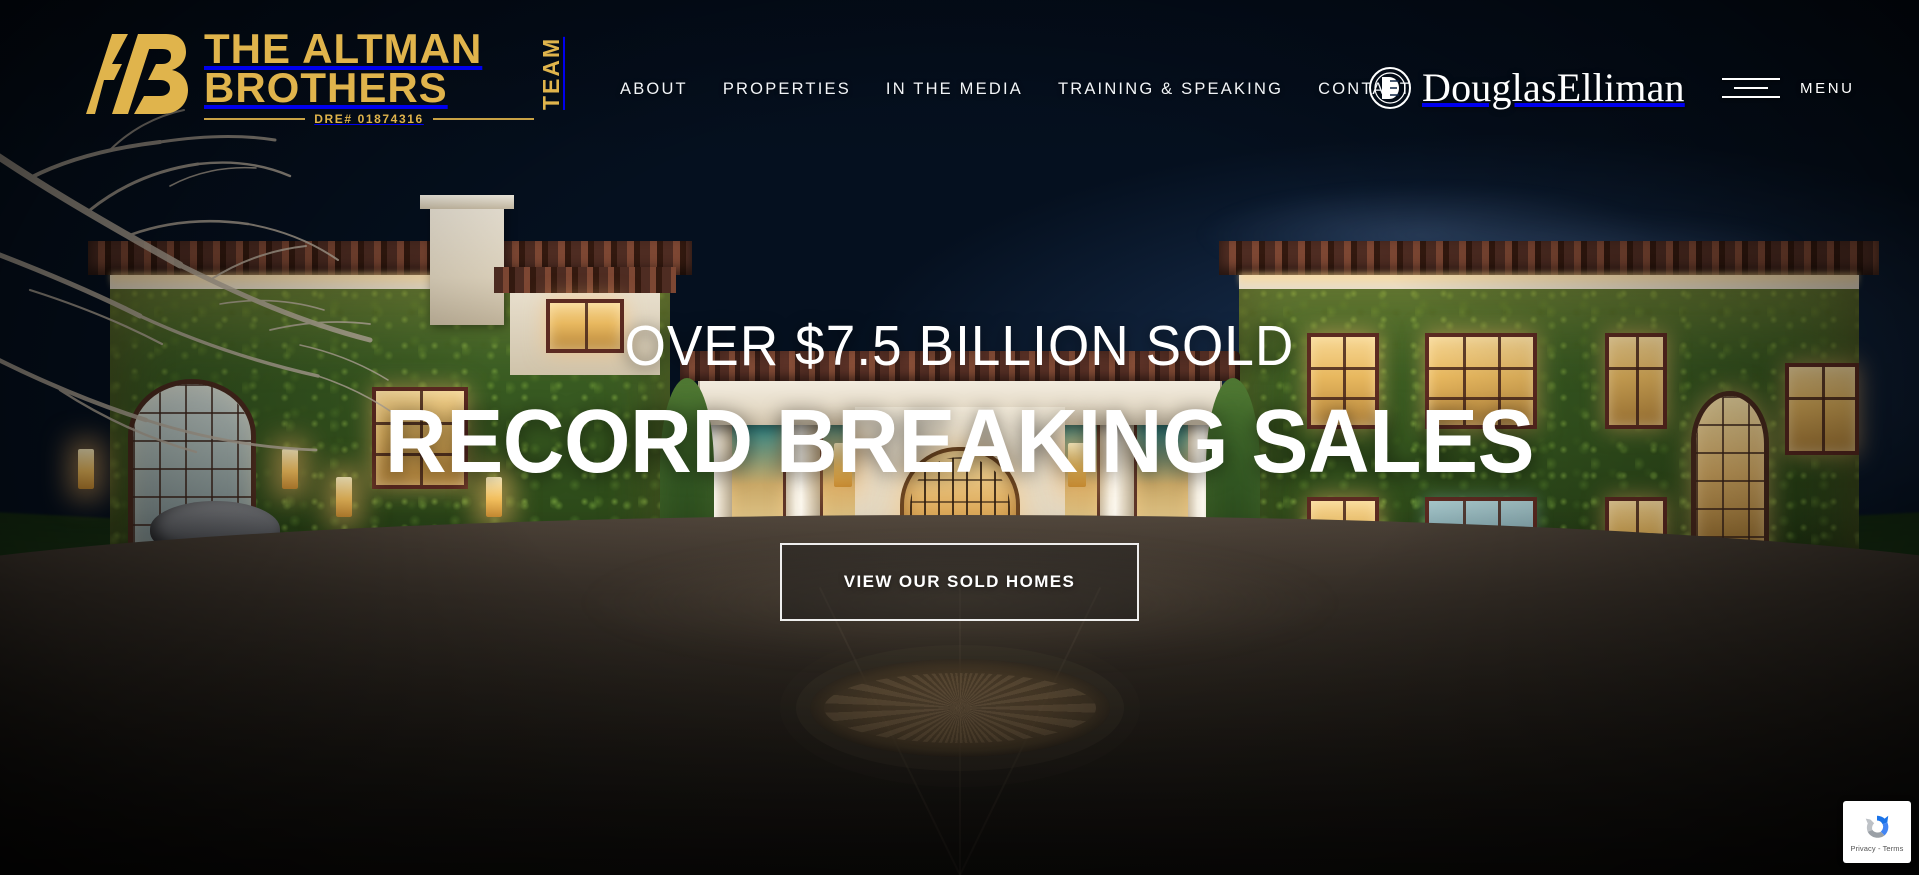  I want to click on recaptcha-text: Privacy - Terms, so click(1877, 848).